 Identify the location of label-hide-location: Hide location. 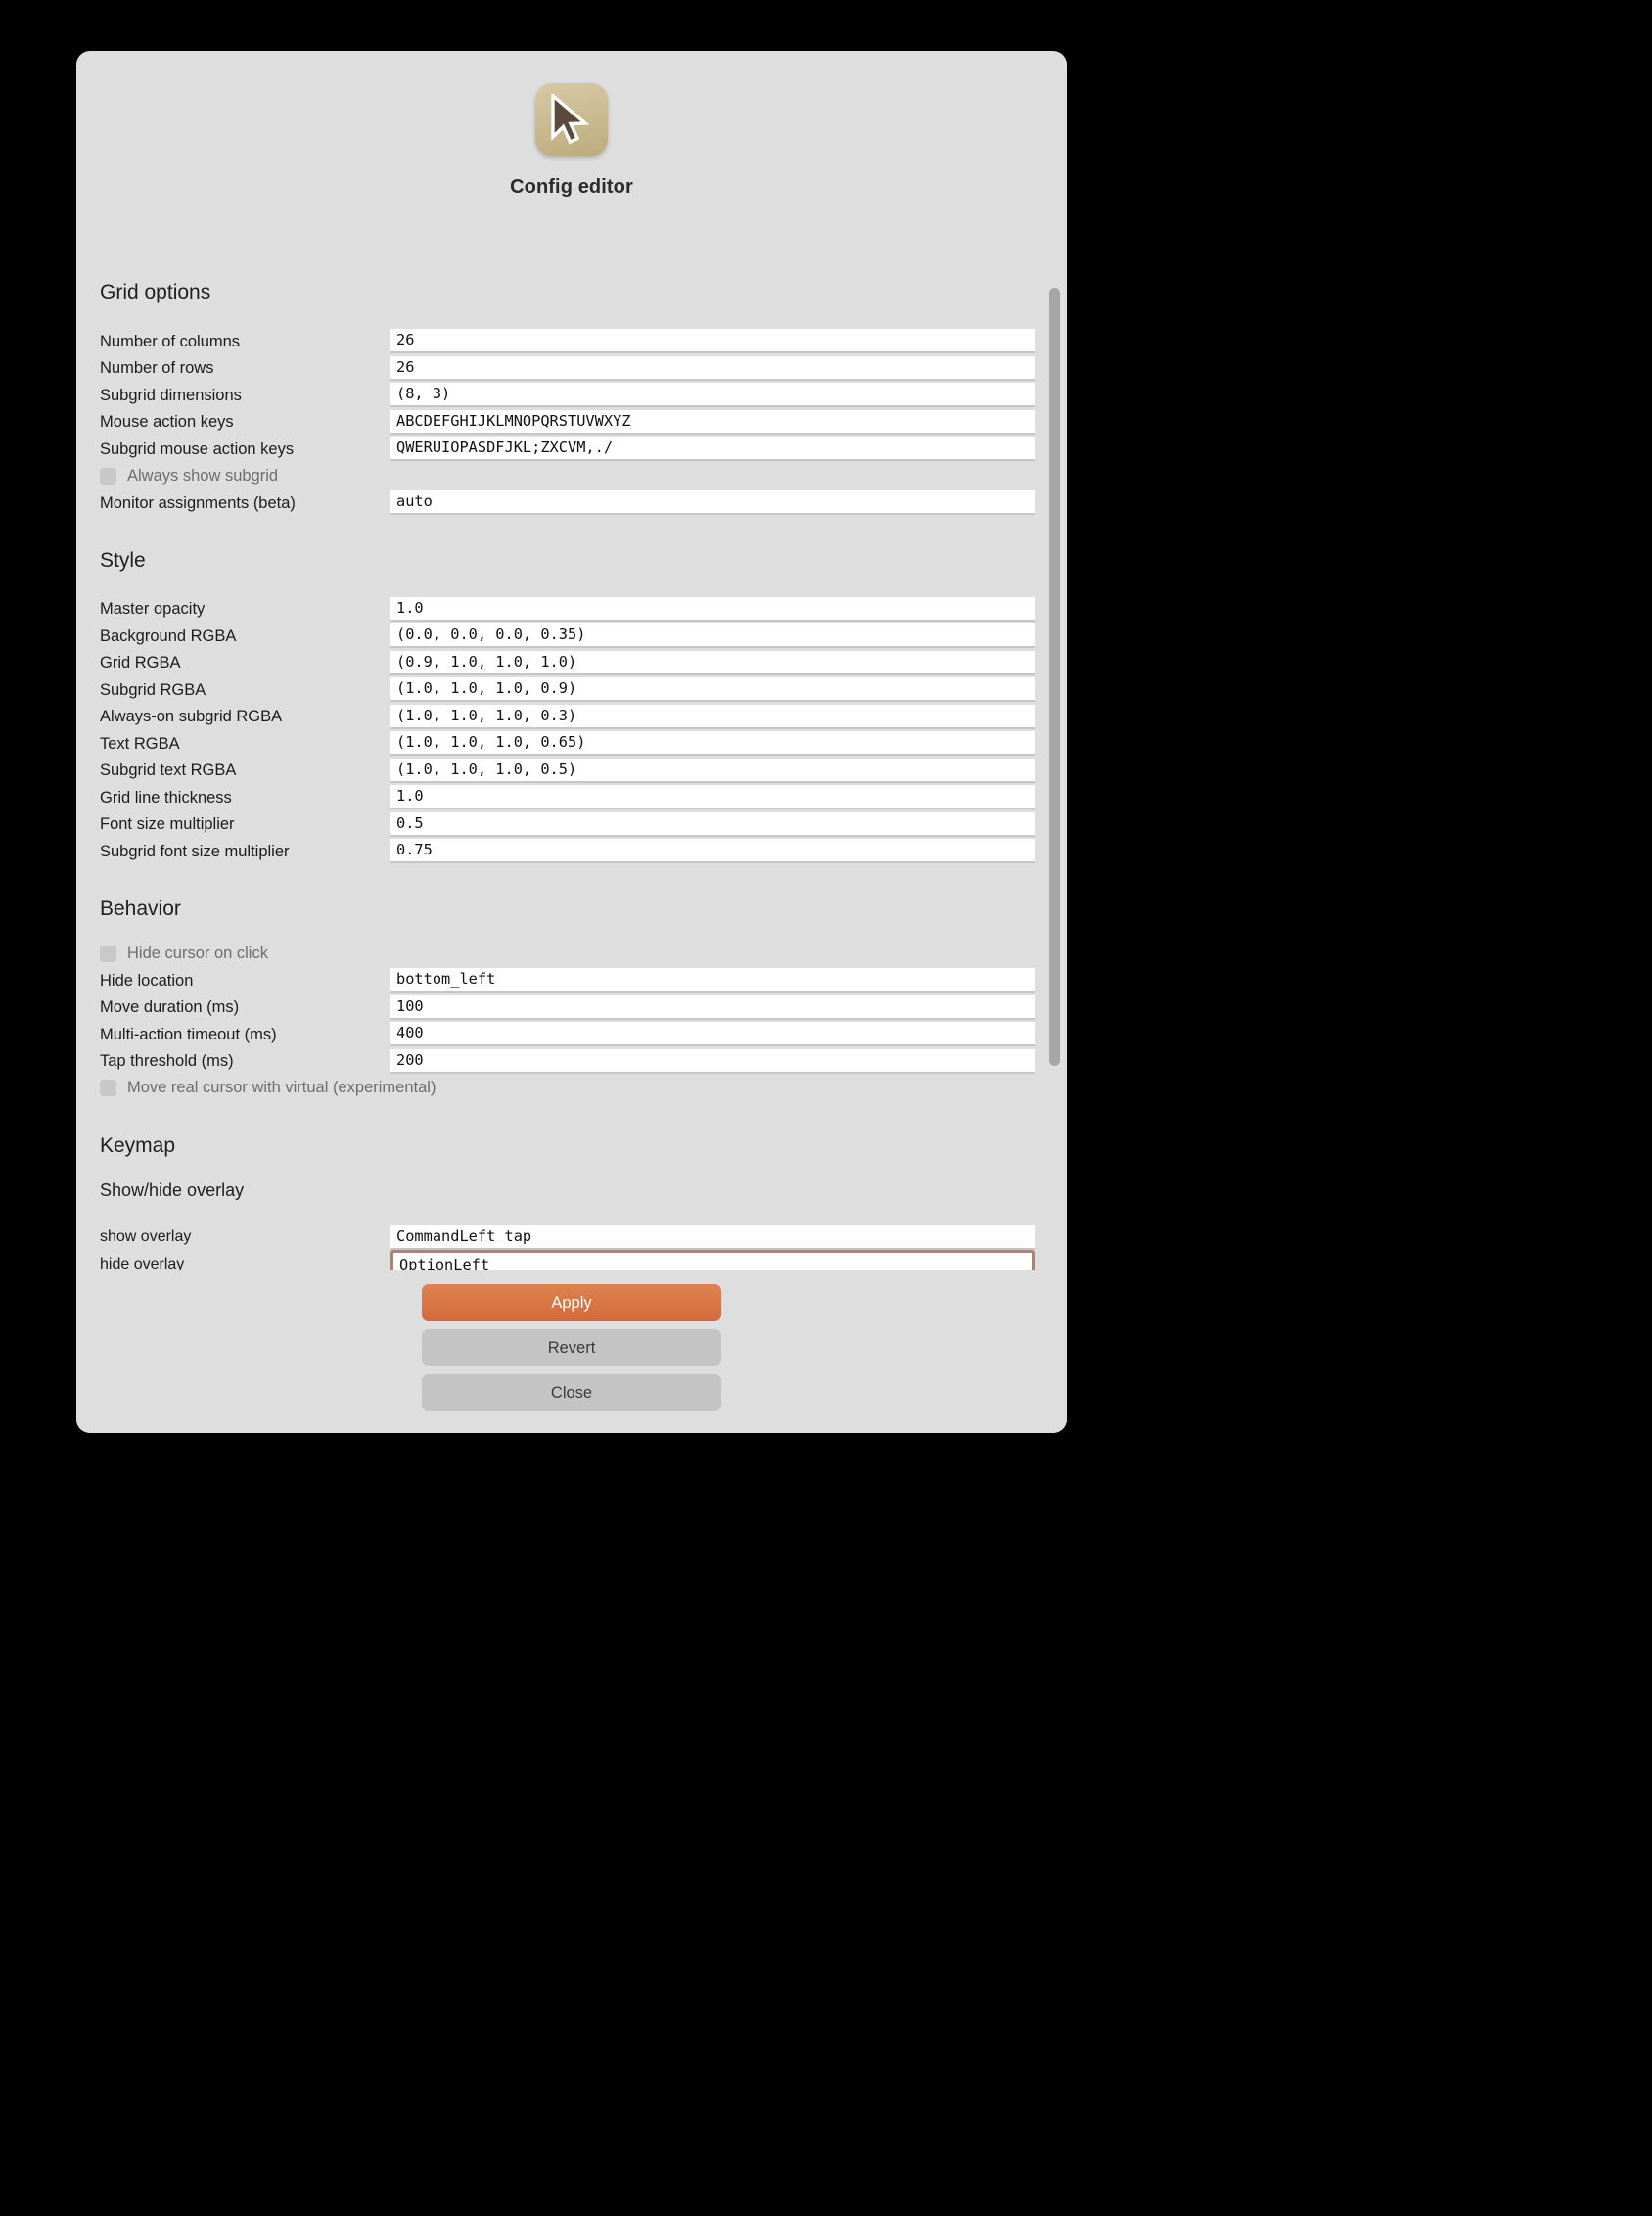
(147, 980).